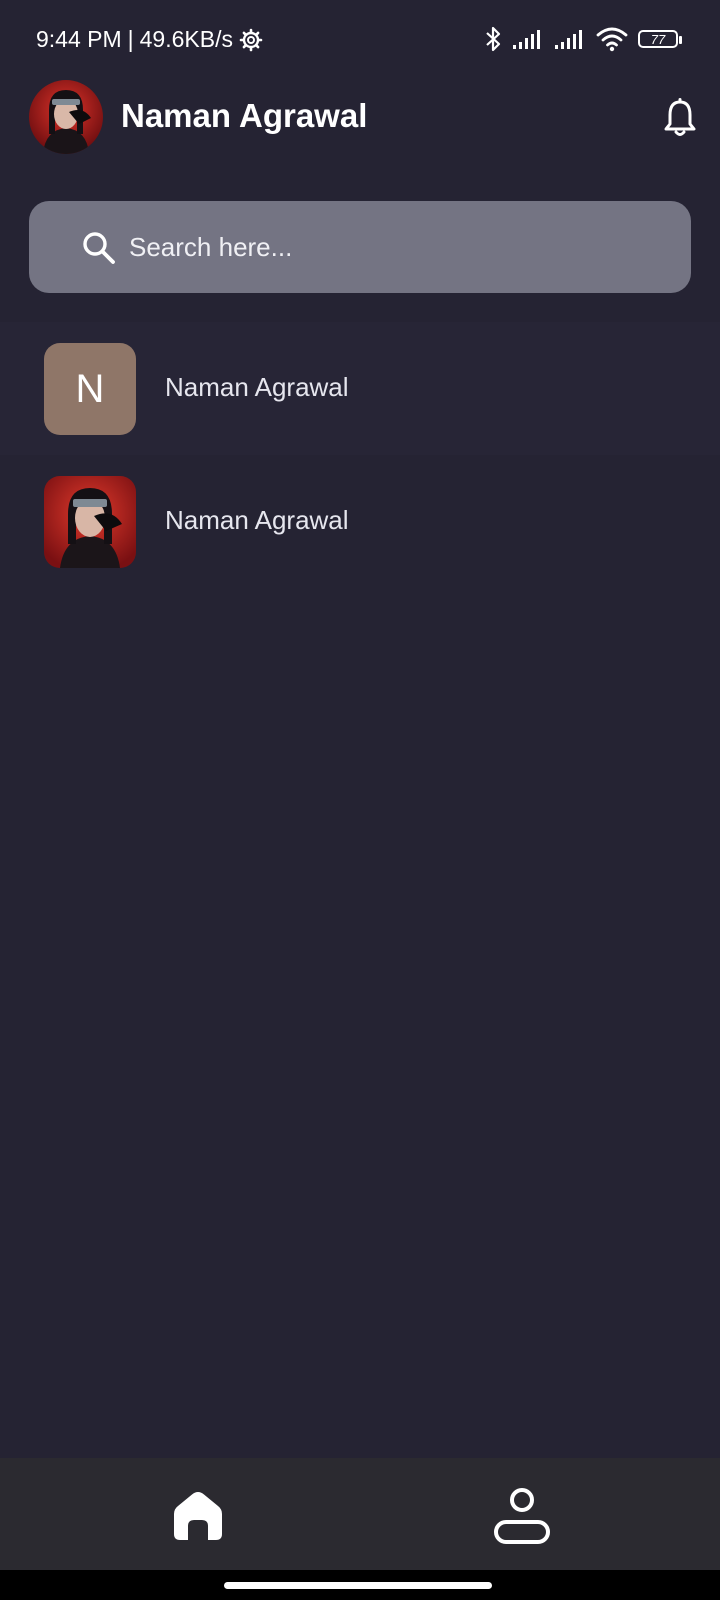 This screenshot has height=1600, width=720. I want to click on status-left: 9:44 PM | 49.6KB/s, so click(149, 39).